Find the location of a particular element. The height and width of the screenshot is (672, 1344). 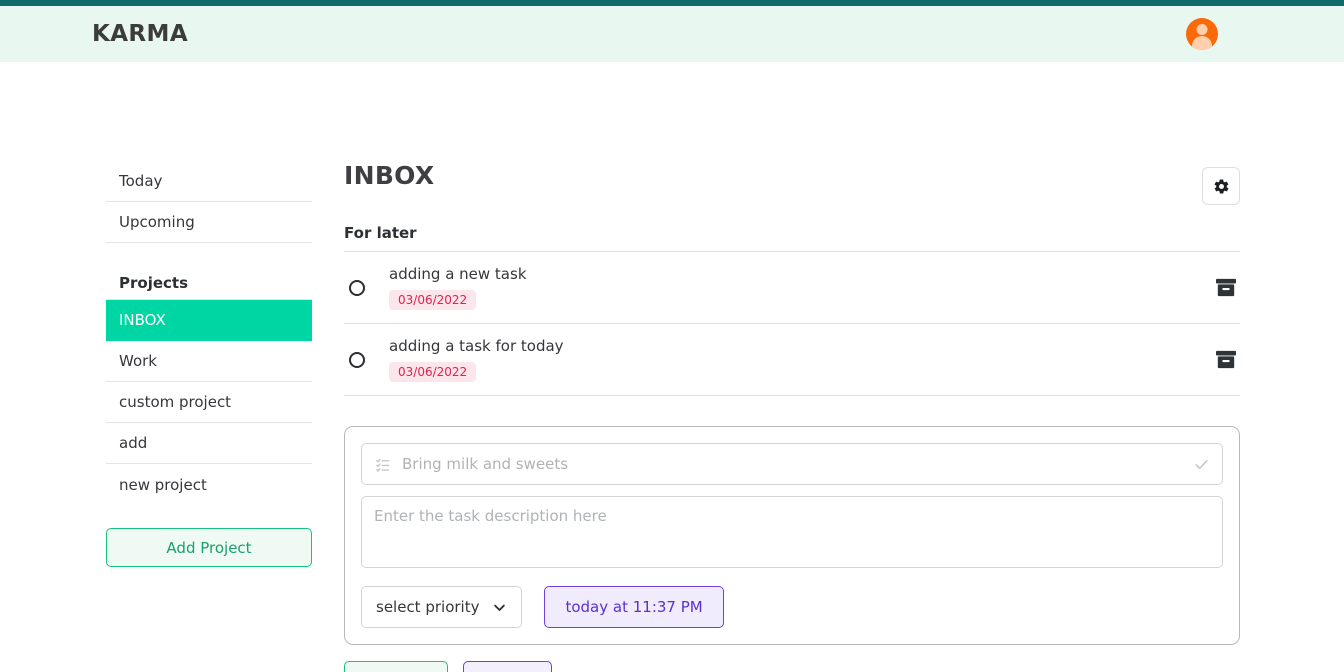

priority-select: select priority is located at coordinates (442, 607).